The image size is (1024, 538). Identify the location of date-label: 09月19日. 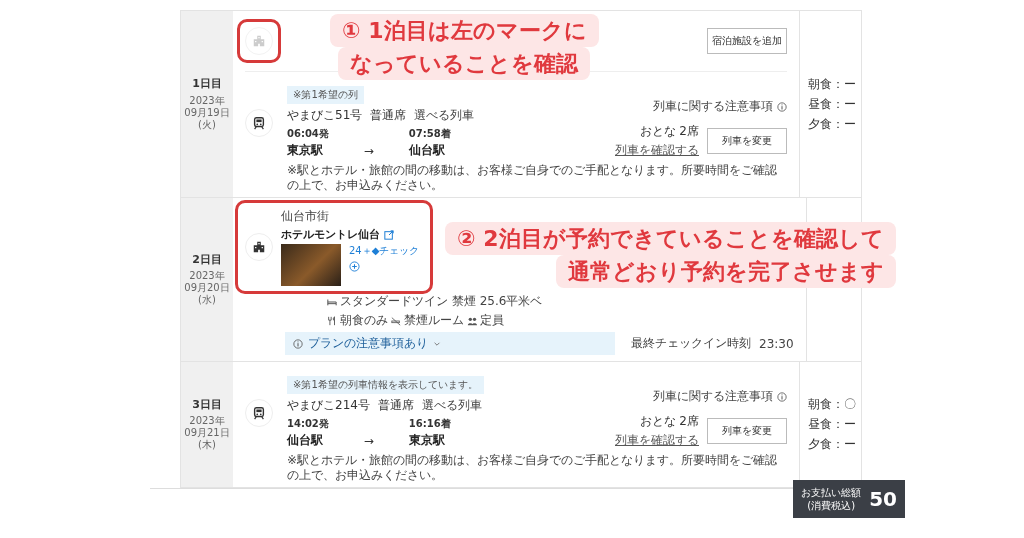
(207, 112).